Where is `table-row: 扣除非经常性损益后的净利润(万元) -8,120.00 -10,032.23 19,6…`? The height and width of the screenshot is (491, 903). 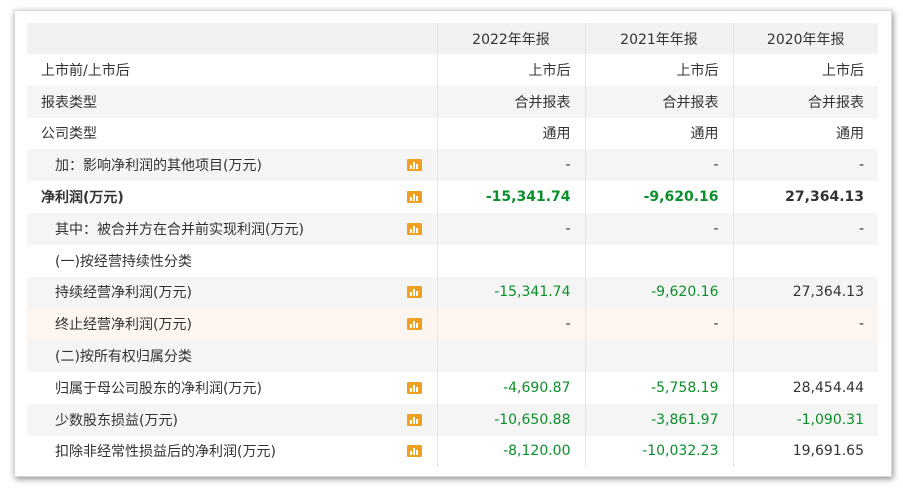 table-row: 扣除非经常性损益后的净利润(万元) -8,120.00 -10,032.23 19,6… is located at coordinates (452, 451).